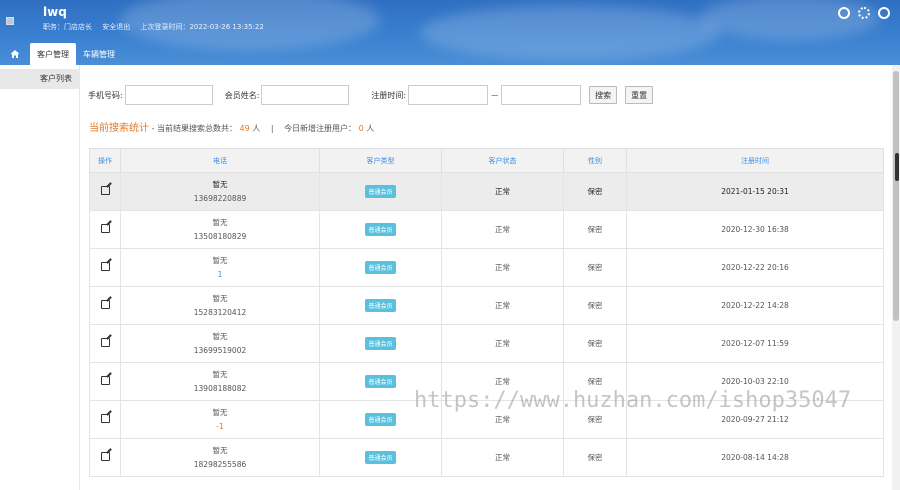 The image size is (900, 490). What do you see at coordinates (99, 54) in the screenshot?
I see `tab-vehicle-management: 车辆管理` at bounding box center [99, 54].